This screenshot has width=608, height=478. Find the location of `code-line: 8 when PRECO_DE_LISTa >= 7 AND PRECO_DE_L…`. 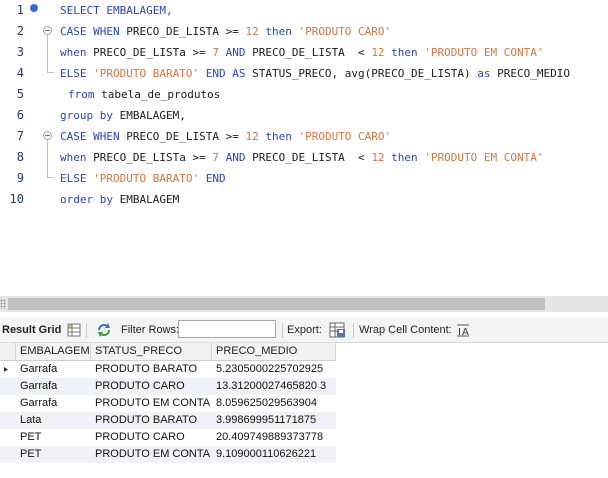

code-line: 8 when PRECO_DE_LISTa >= 7 AND PRECO_DE_L… is located at coordinates (304, 157).